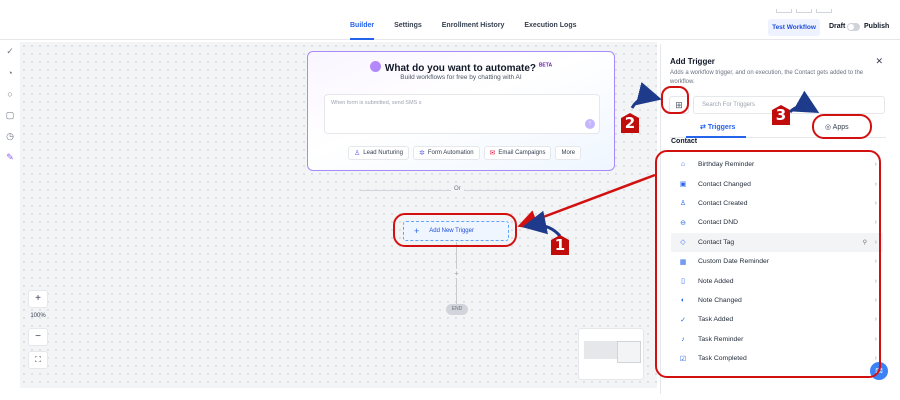 The height and width of the screenshot is (400, 900). Describe the element at coordinates (545, 65) in the screenshot. I see `beta-badge: BETA` at that location.